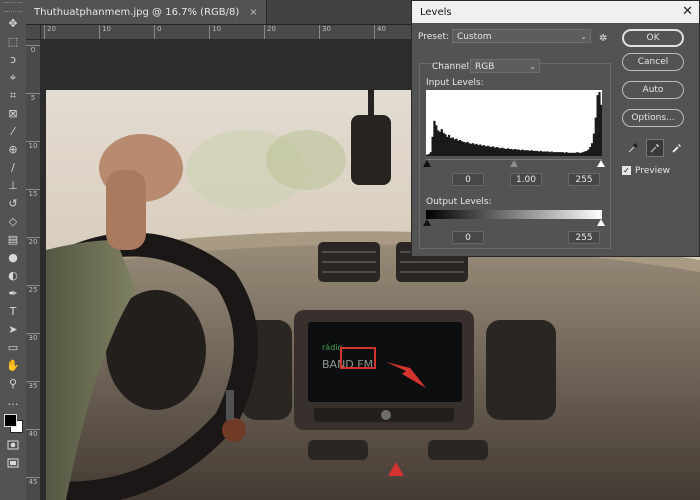 Image resolution: width=700 pixels, height=500 pixels. What do you see at coordinates (601, 130) in the screenshot?
I see `histogram-bar` at bounding box center [601, 130].